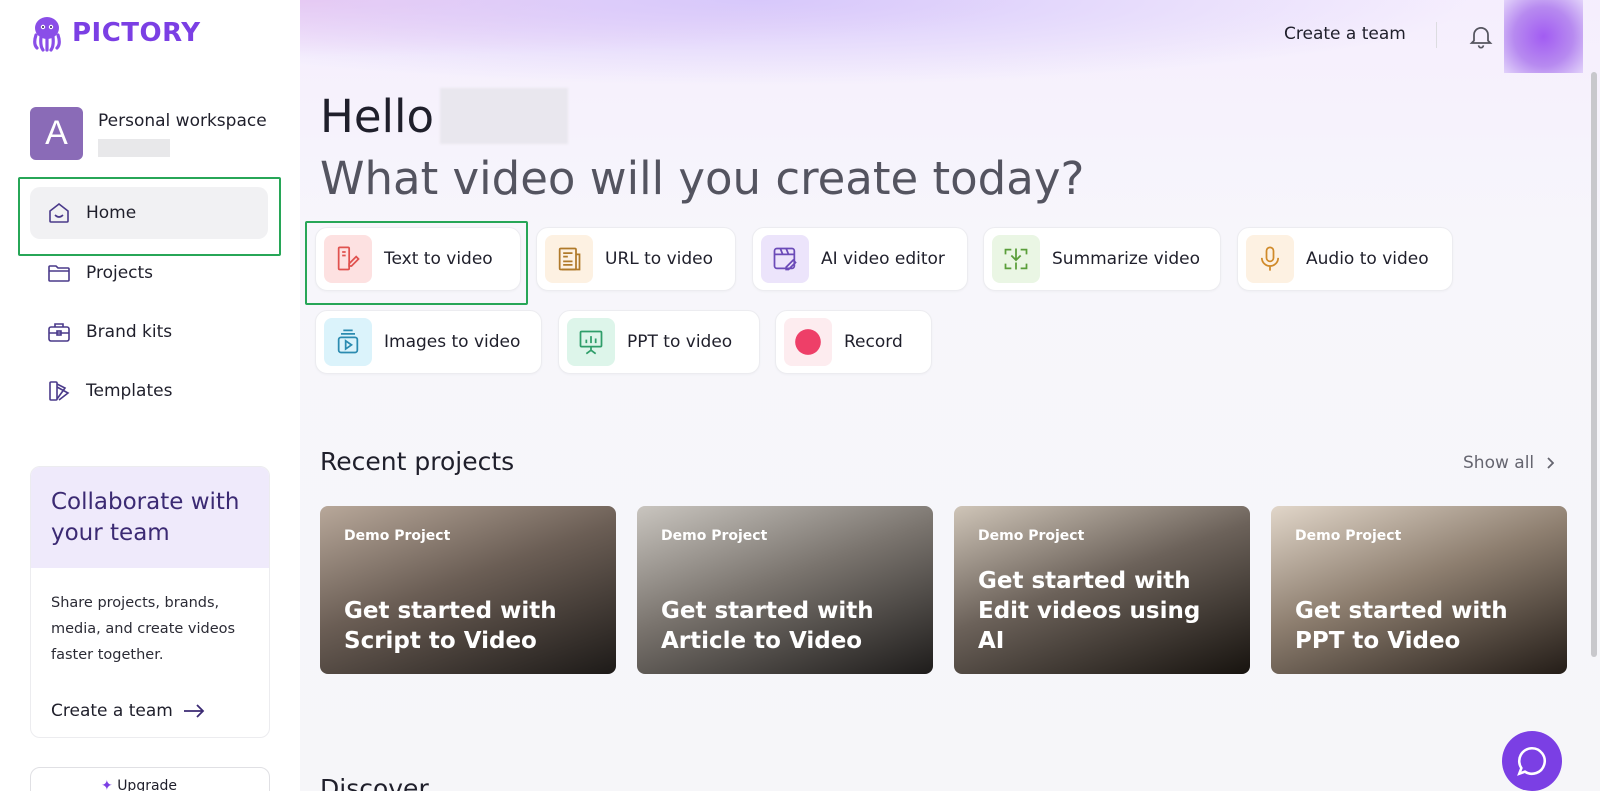 This screenshot has width=1600, height=791. Describe the element at coordinates (148, 133) in the screenshot. I see `workspace-switcher: A Personal workspace` at that location.